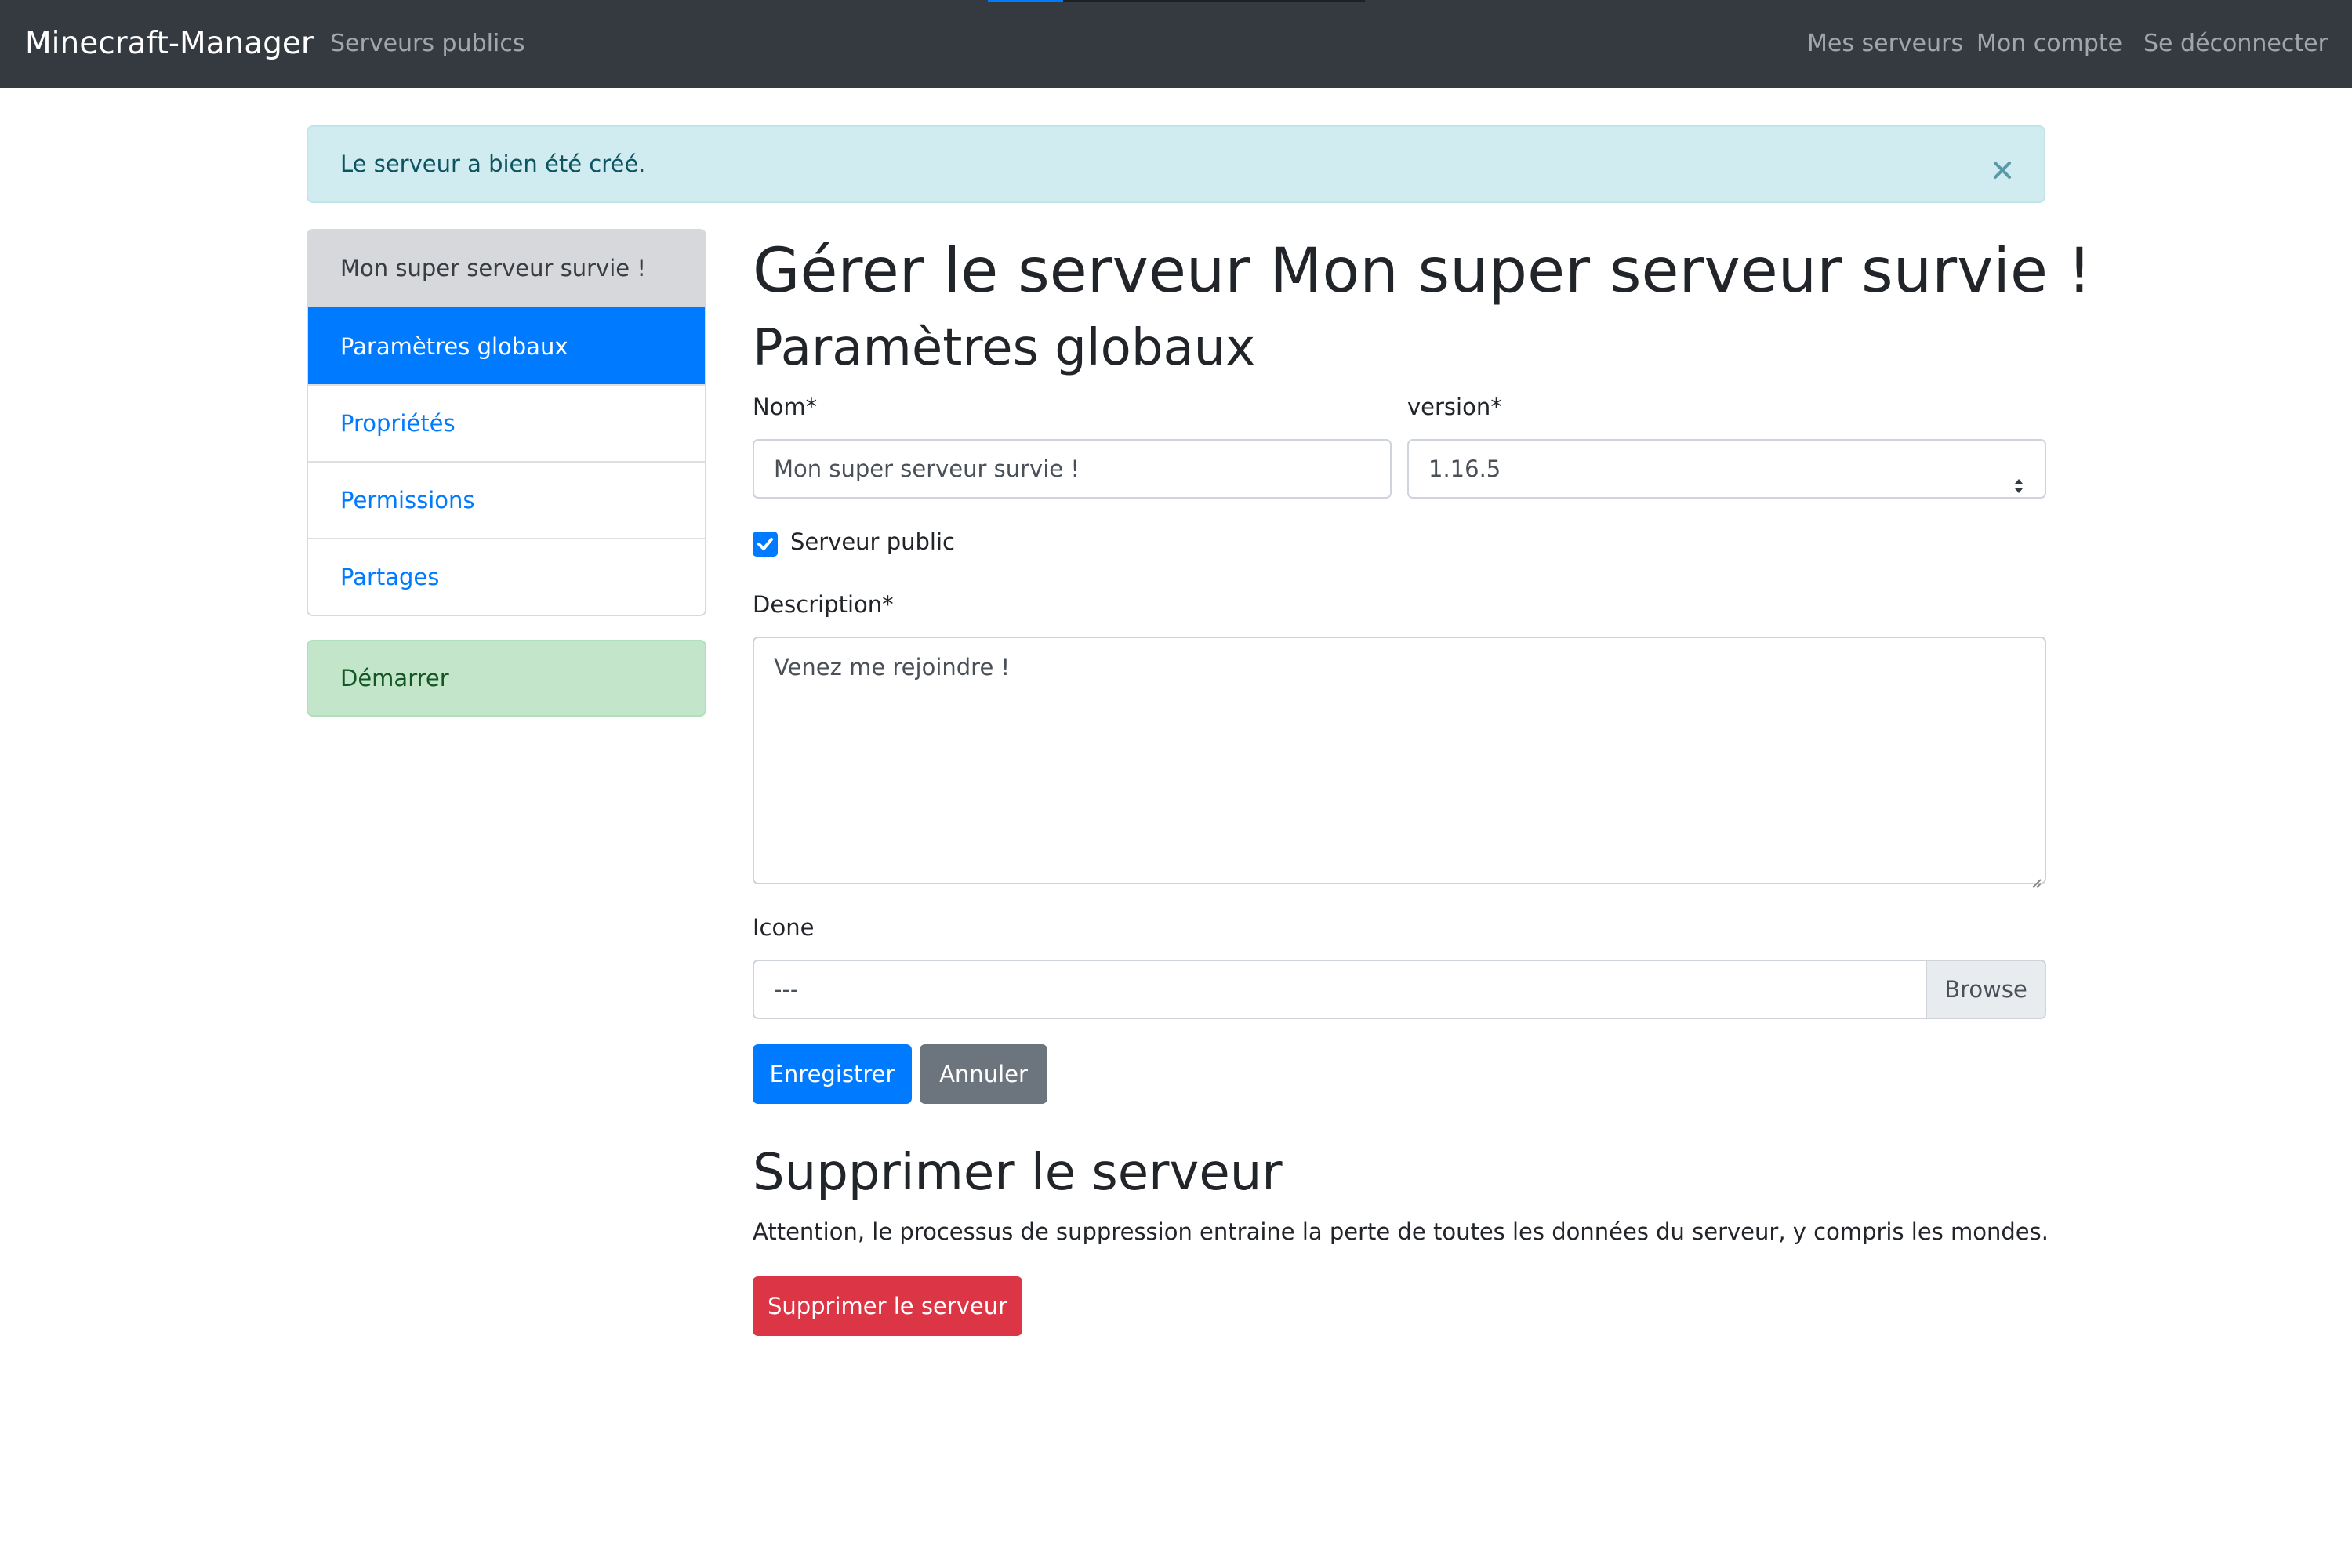 Image resolution: width=2352 pixels, height=1568 pixels. I want to click on loading-progress-bar, so click(1025, 1).